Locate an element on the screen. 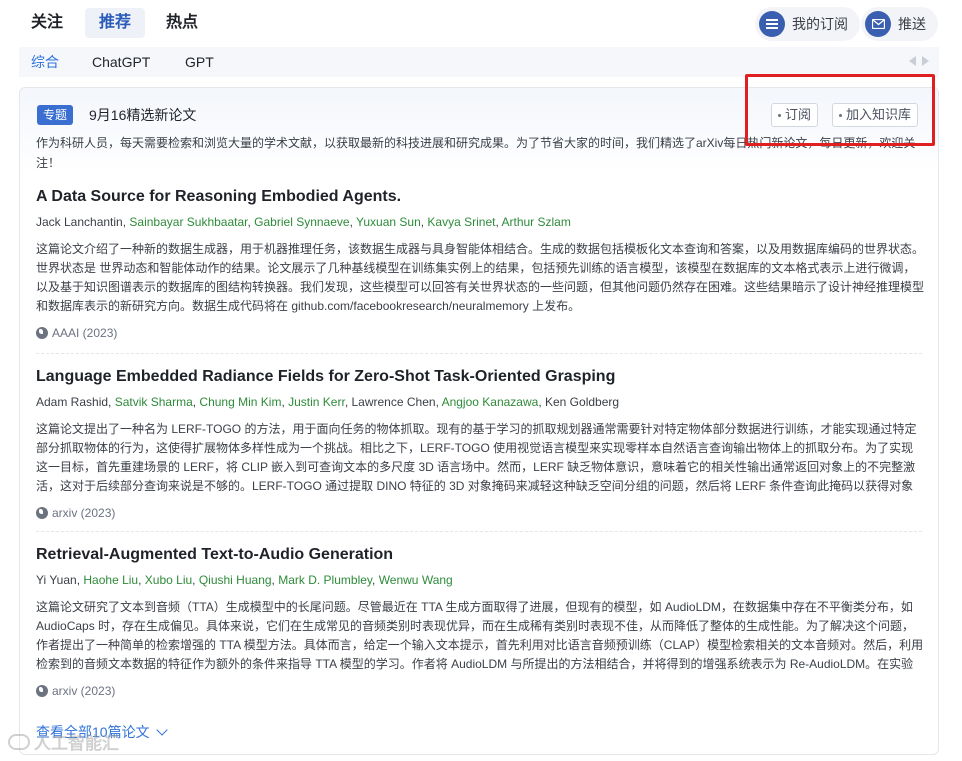  subscribe-button: 订阅 is located at coordinates (795, 115).